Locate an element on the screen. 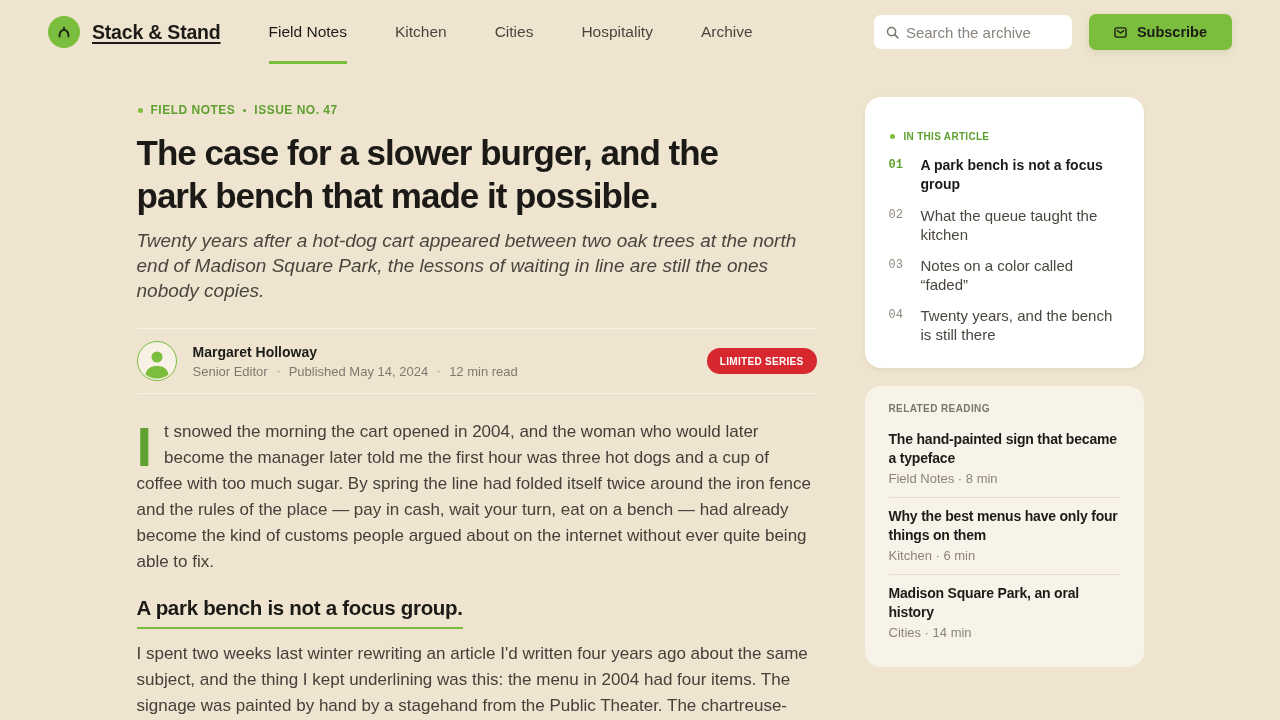 Image resolution: width=1280 pixels, height=720 pixels. kicker-label: ISSUE NO. 47 is located at coordinates (296, 110).